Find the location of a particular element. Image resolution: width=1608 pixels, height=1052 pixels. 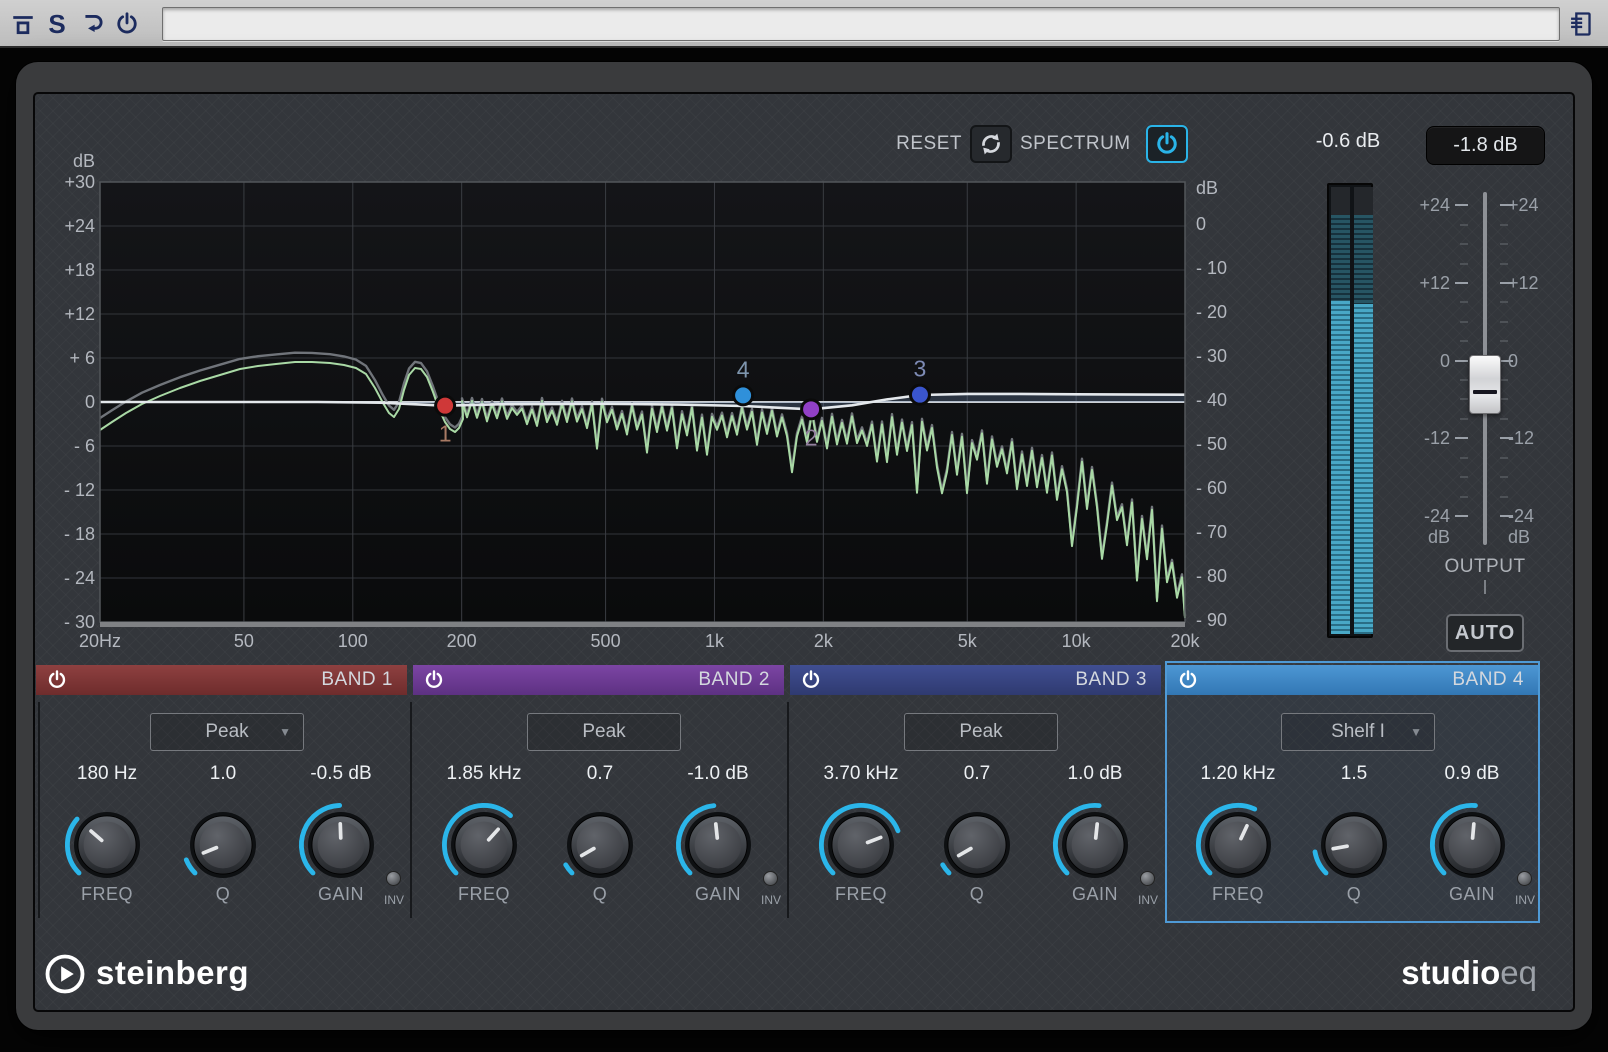

freq-value: 3.70 kHz is located at coordinates (861, 773).